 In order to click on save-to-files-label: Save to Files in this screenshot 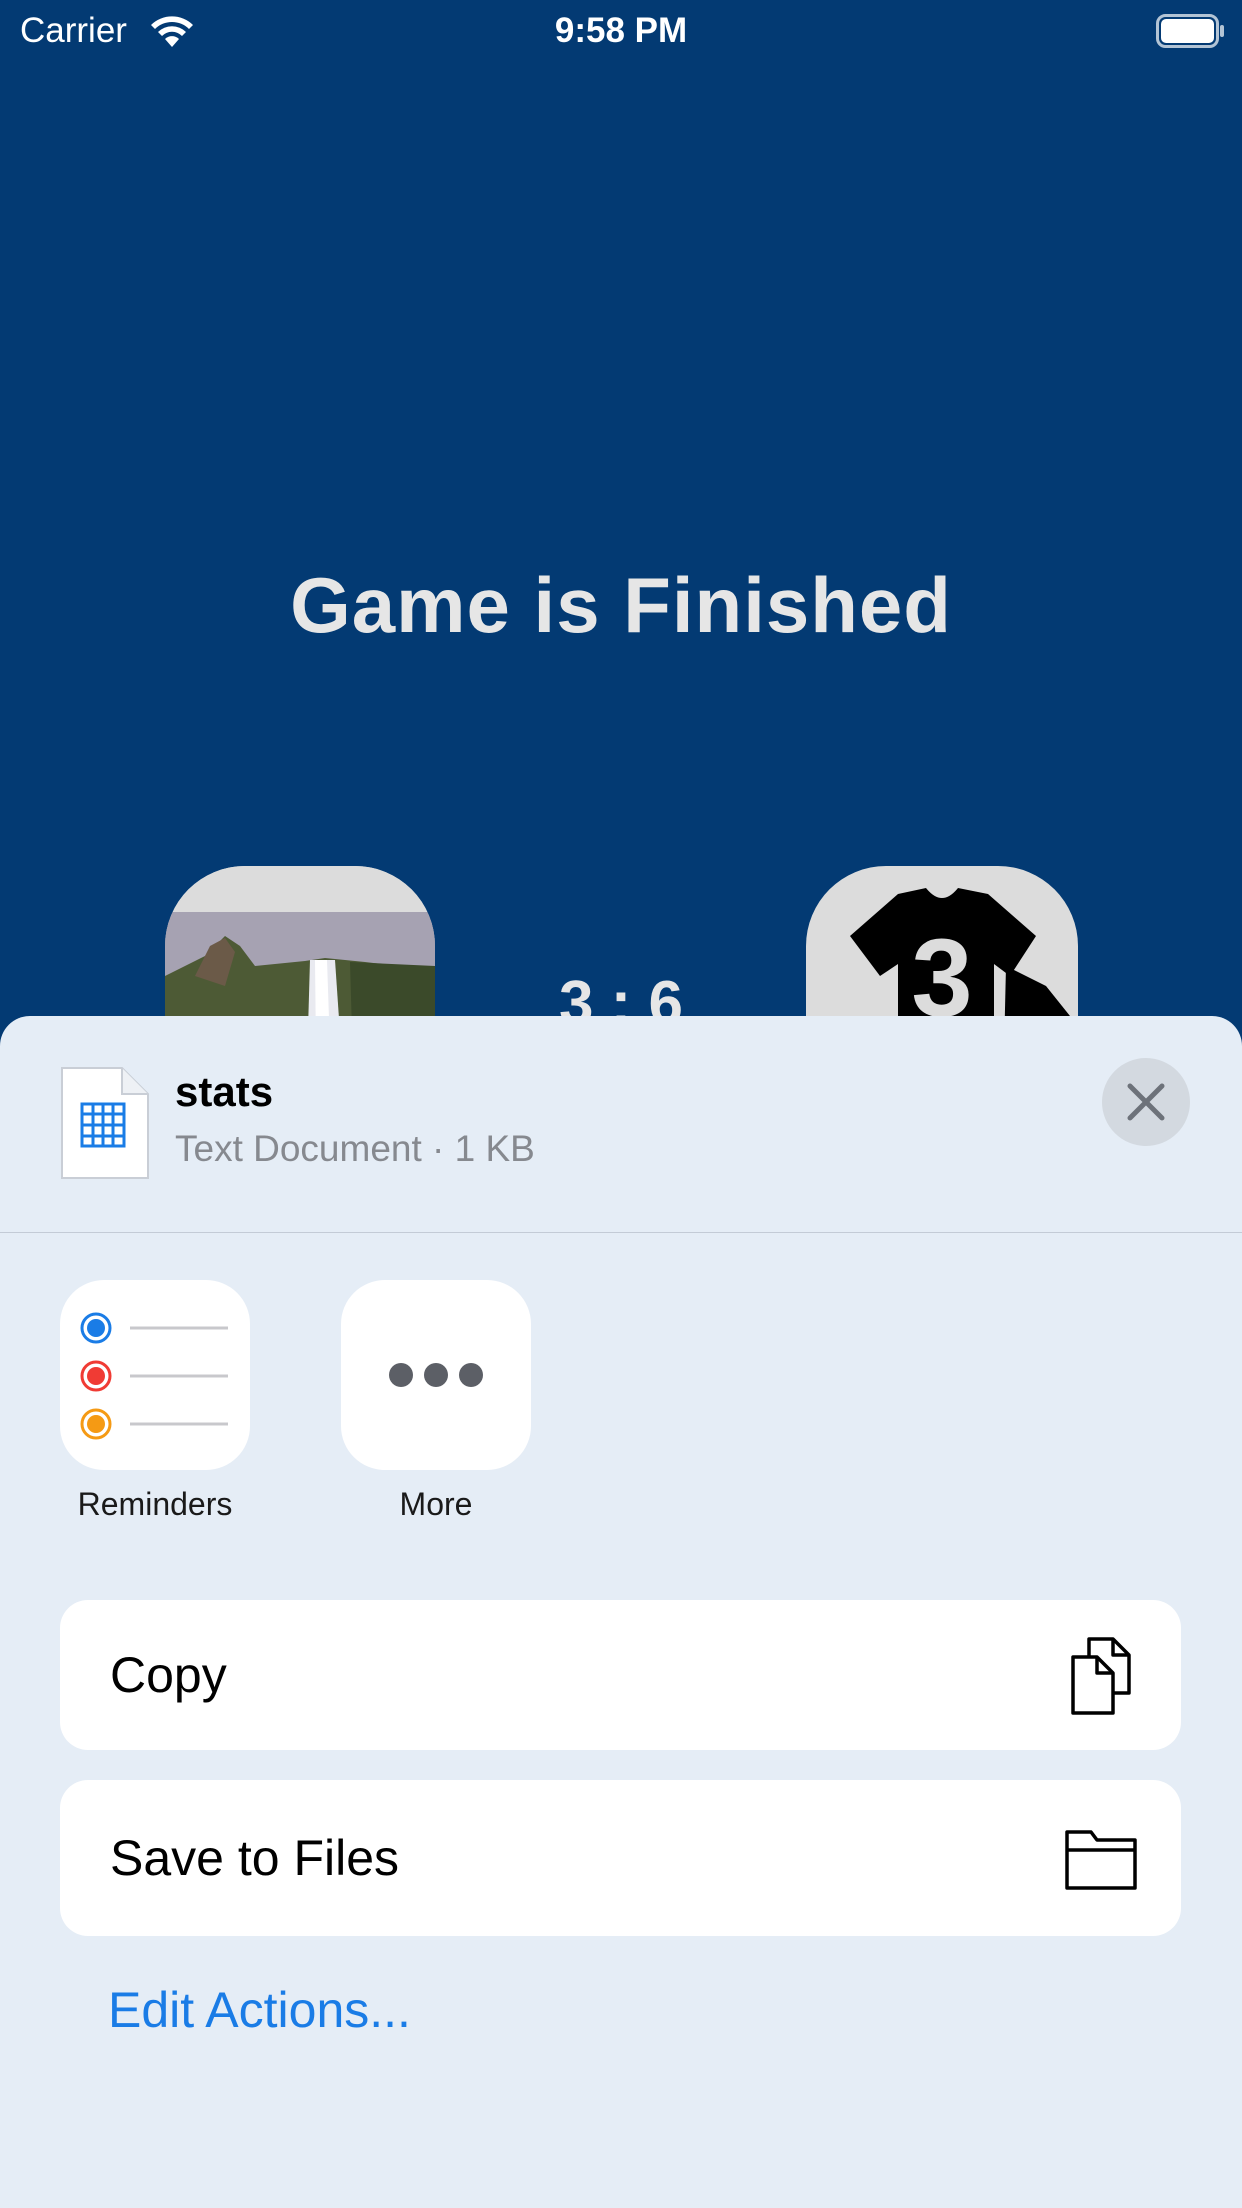, I will do `click(255, 1858)`.